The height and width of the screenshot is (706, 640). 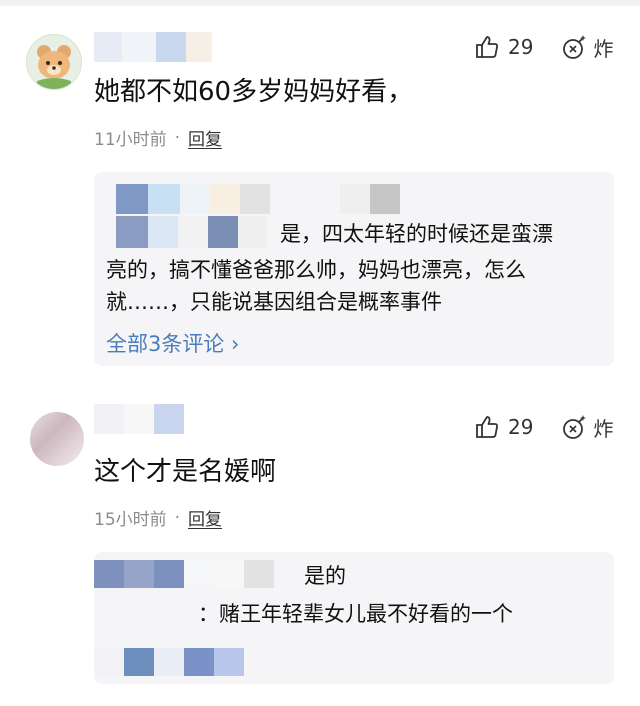 I want to click on comment-meta: 11小时前 · 回复, so click(x=158, y=138).